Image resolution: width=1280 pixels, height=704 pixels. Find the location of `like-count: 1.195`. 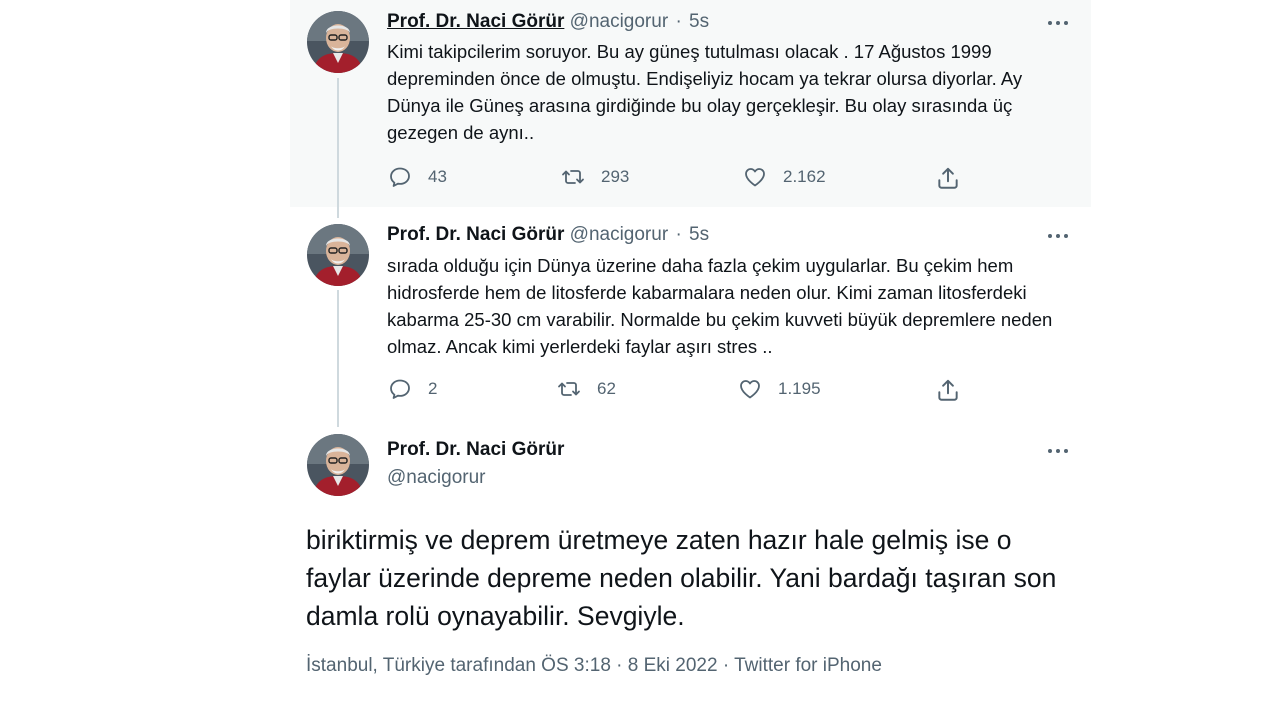

like-count: 1.195 is located at coordinates (799, 388).